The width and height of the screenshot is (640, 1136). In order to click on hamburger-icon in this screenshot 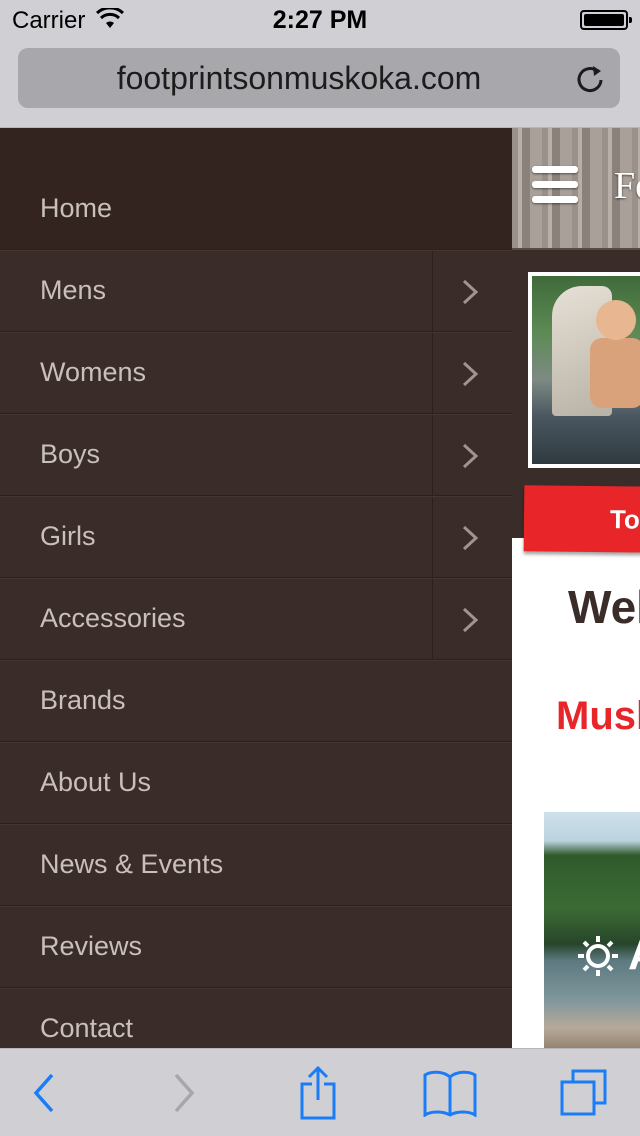, I will do `click(555, 185)`.